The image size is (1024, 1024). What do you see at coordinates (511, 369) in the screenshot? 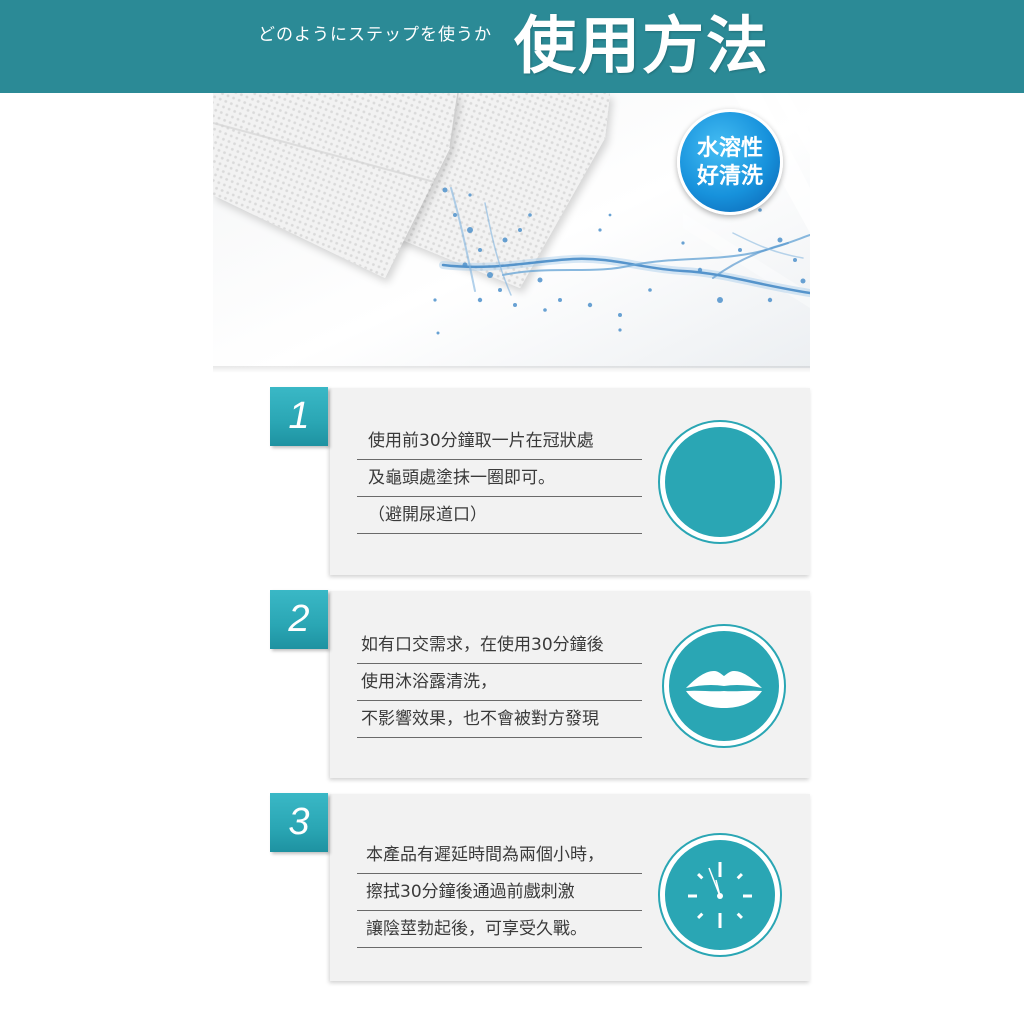
I see `hero-bottom-shadow` at bounding box center [511, 369].